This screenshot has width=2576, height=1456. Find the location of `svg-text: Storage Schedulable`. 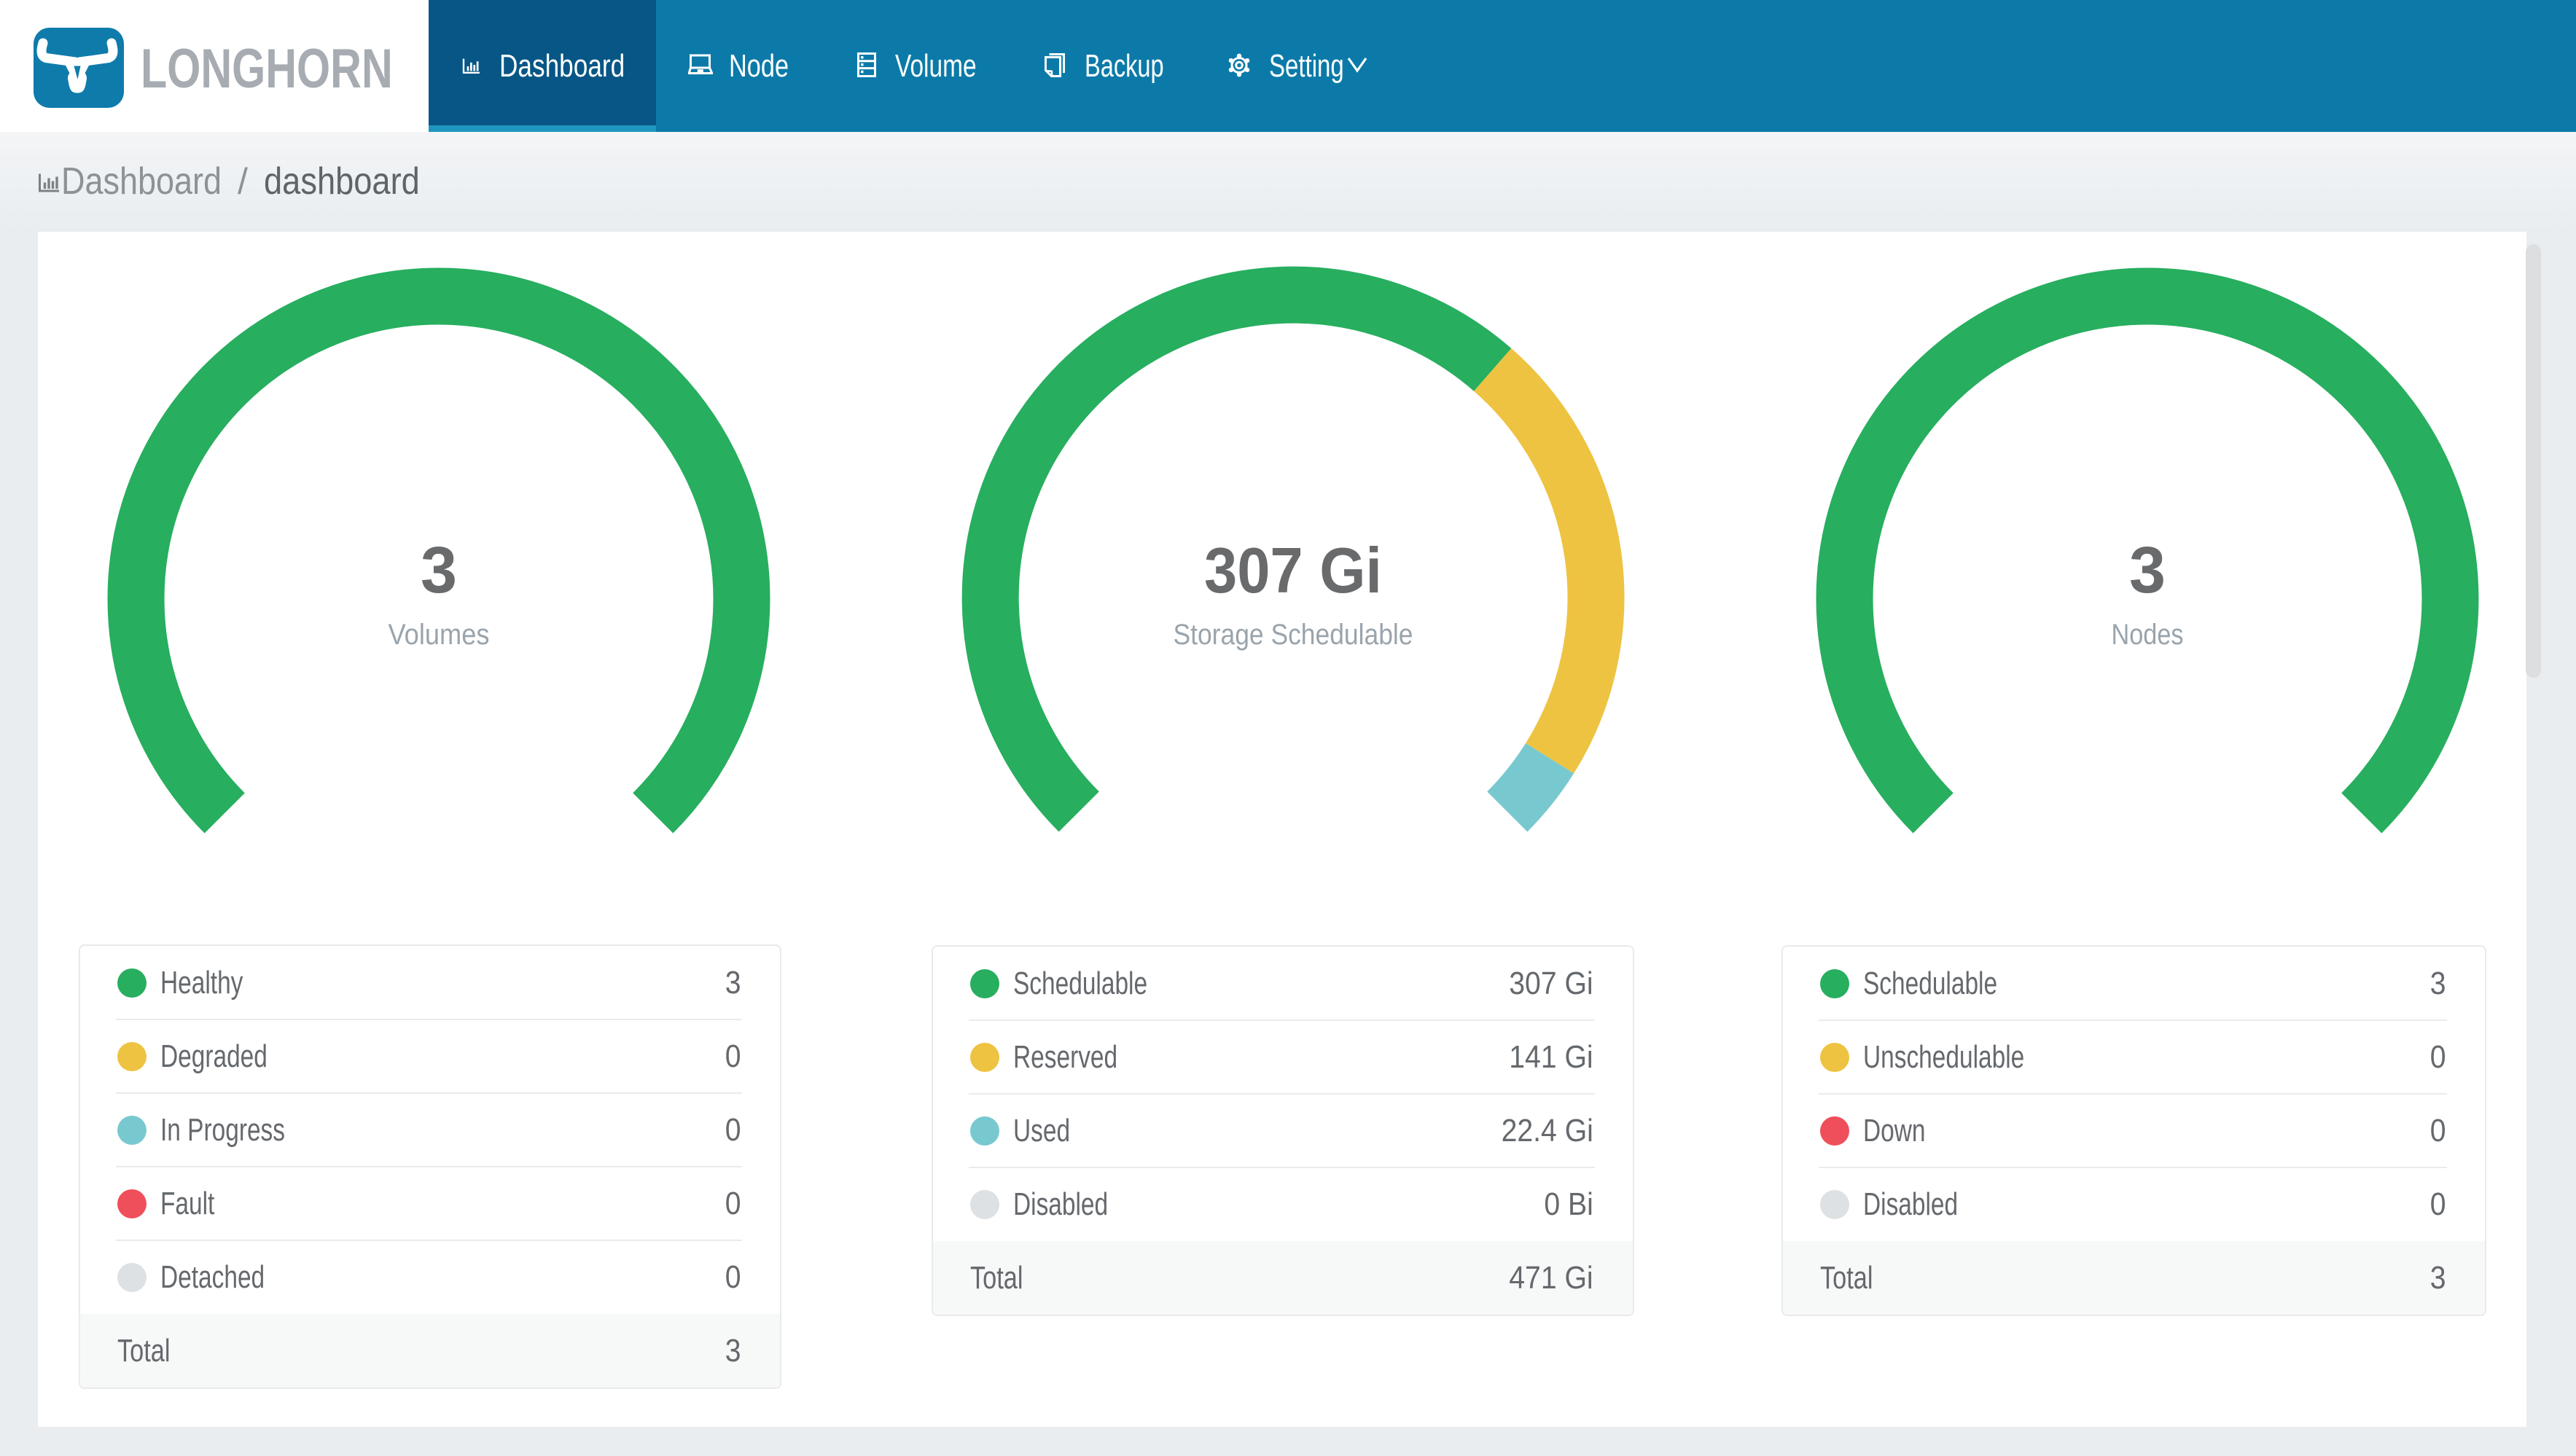

svg-text: Storage Schedulable is located at coordinates (1294, 635).